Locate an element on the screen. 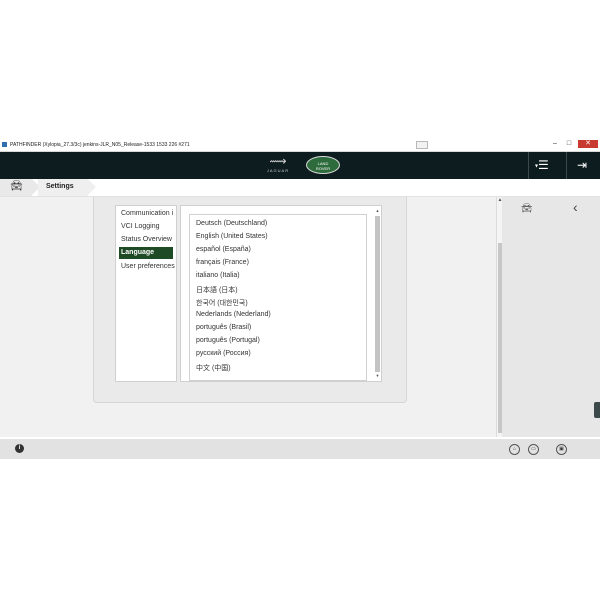 The height and width of the screenshot is (600, 600). language-scrollbar: ▲ ▼ is located at coordinates (377, 293).